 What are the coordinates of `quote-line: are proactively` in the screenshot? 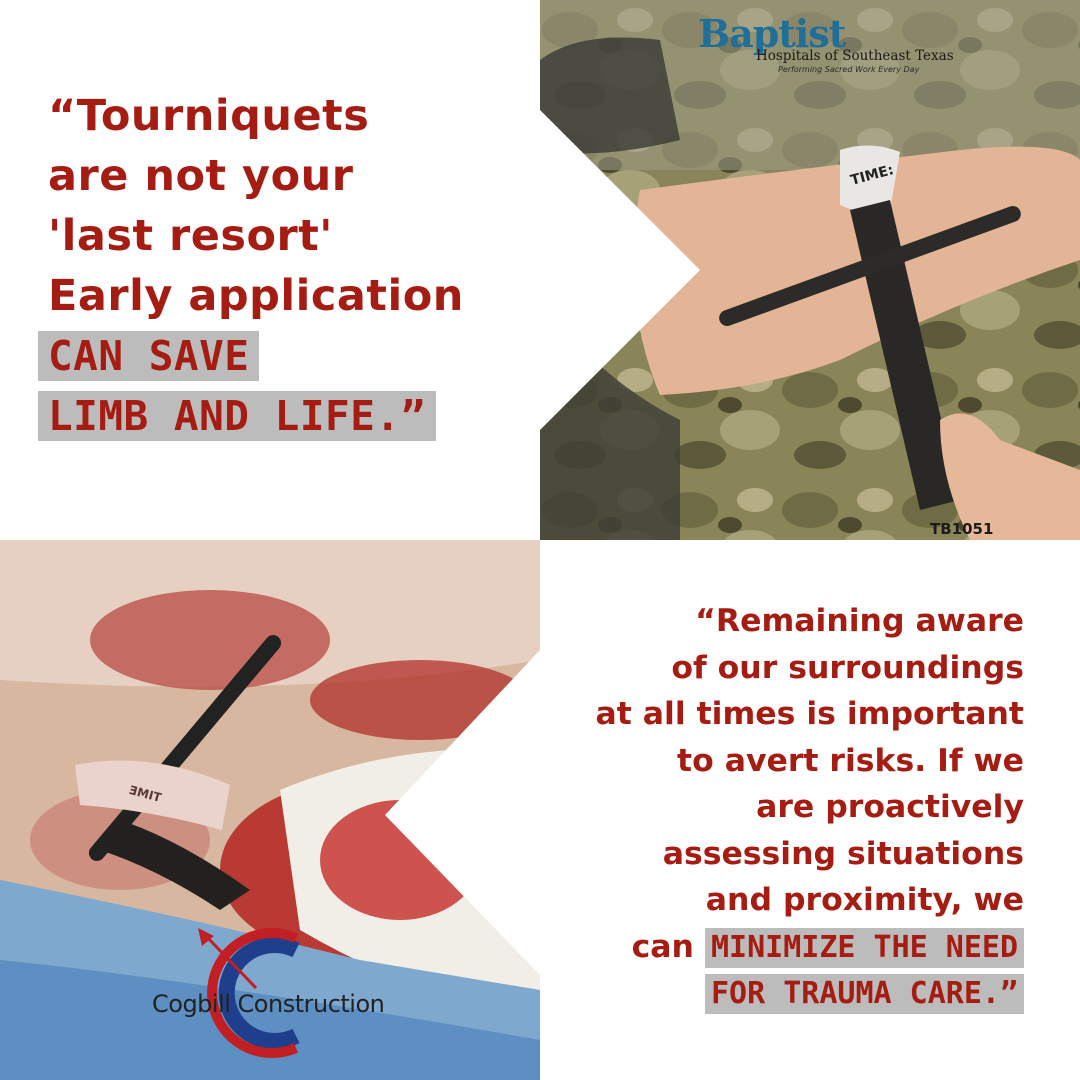 It's located at (890, 807).